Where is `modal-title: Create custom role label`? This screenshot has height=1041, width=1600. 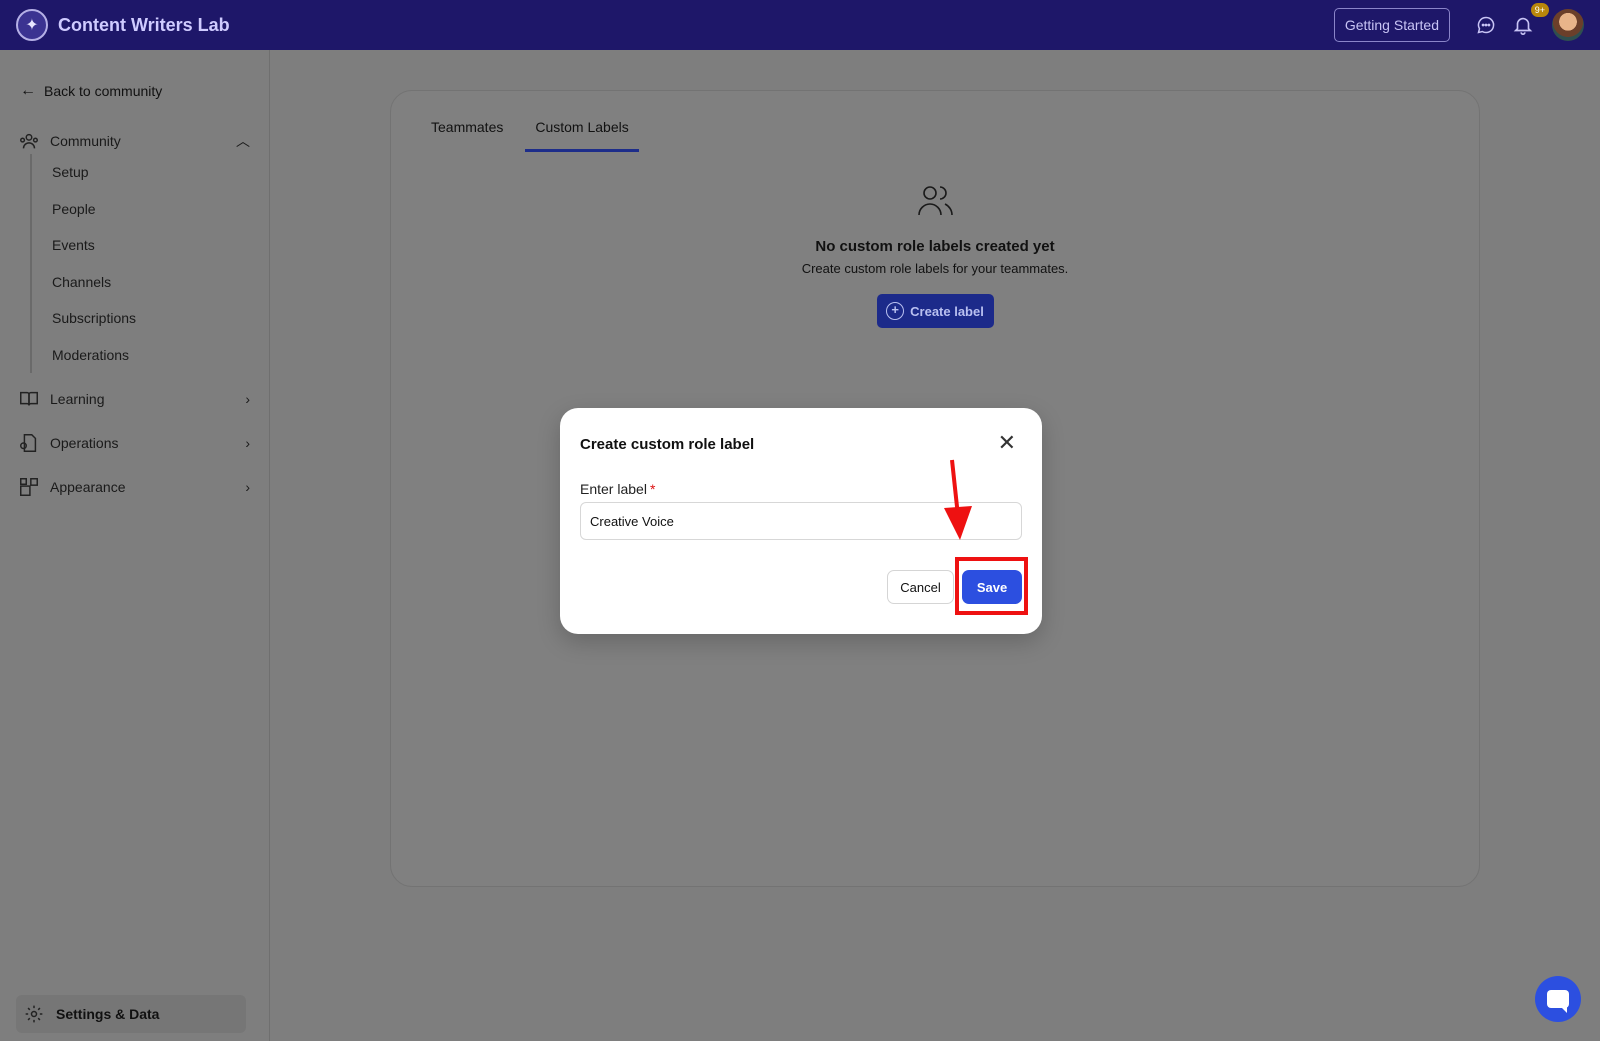 modal-title: Create custom role label is located at coordinates (667, 444).